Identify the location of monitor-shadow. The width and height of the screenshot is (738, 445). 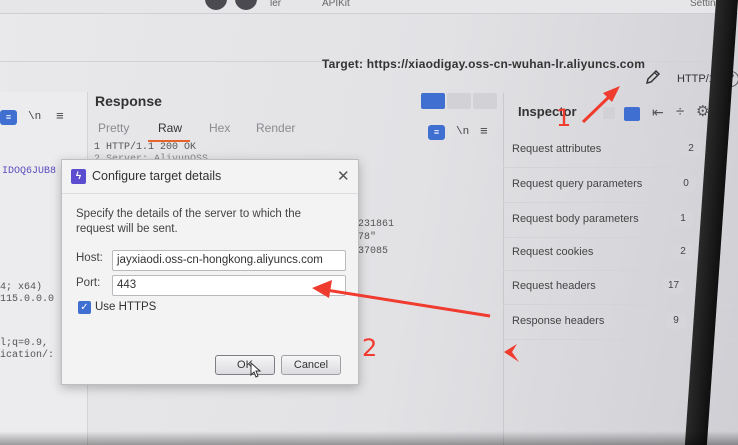
(369, 438).